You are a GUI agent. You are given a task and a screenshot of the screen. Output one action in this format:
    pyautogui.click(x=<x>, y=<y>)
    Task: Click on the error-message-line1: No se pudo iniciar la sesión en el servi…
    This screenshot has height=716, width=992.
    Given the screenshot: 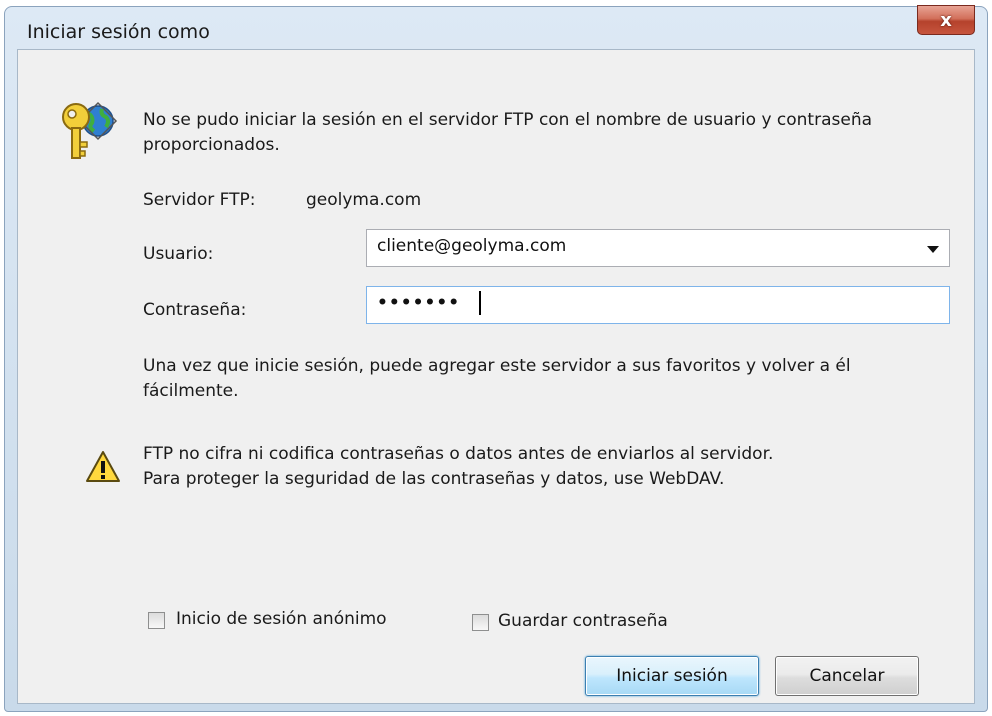 What is the action you would take?
    pyautogui.click(x=508, y=120)
    